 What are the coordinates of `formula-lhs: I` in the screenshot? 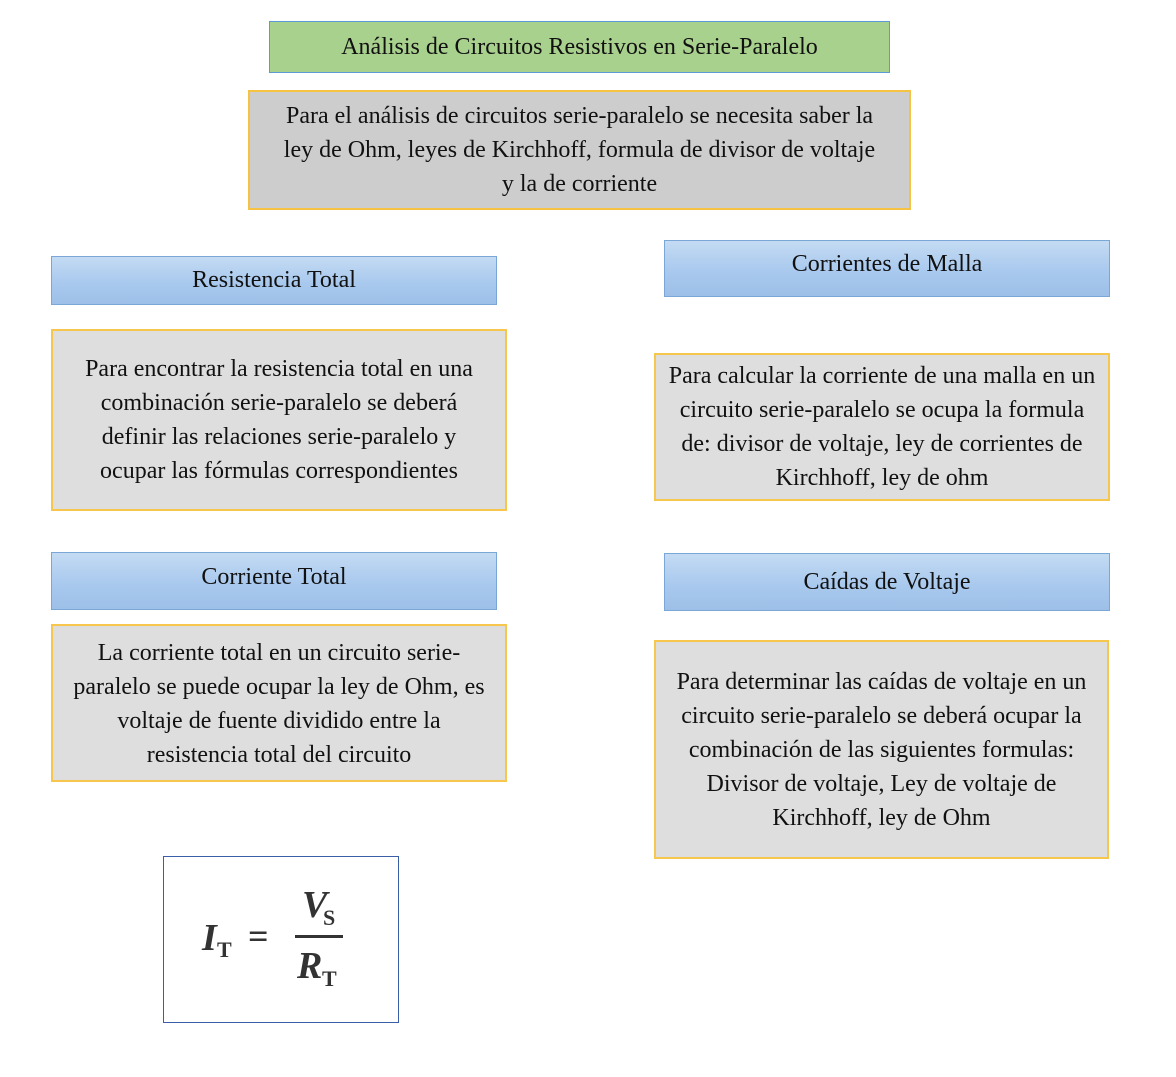 It's located at (209, 938).